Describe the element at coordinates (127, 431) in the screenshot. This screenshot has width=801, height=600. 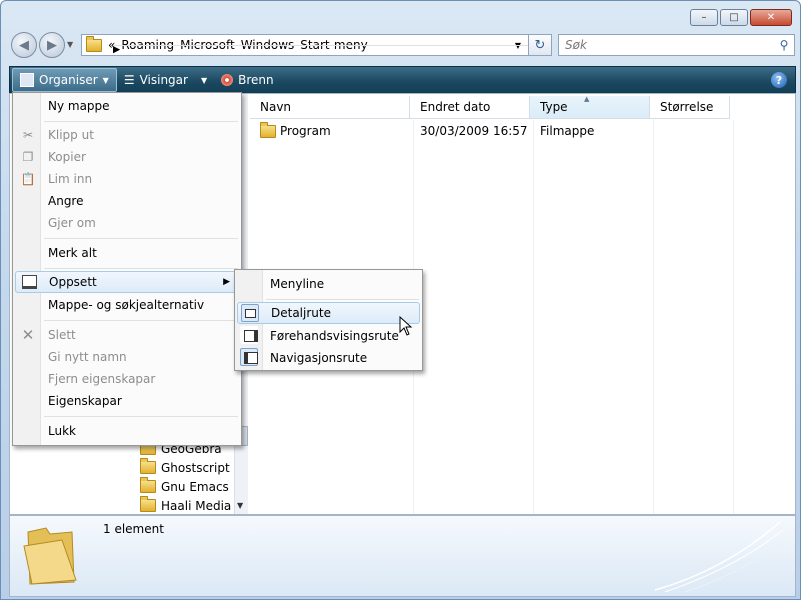
I see `menu-item-close: Lukk` at that location.